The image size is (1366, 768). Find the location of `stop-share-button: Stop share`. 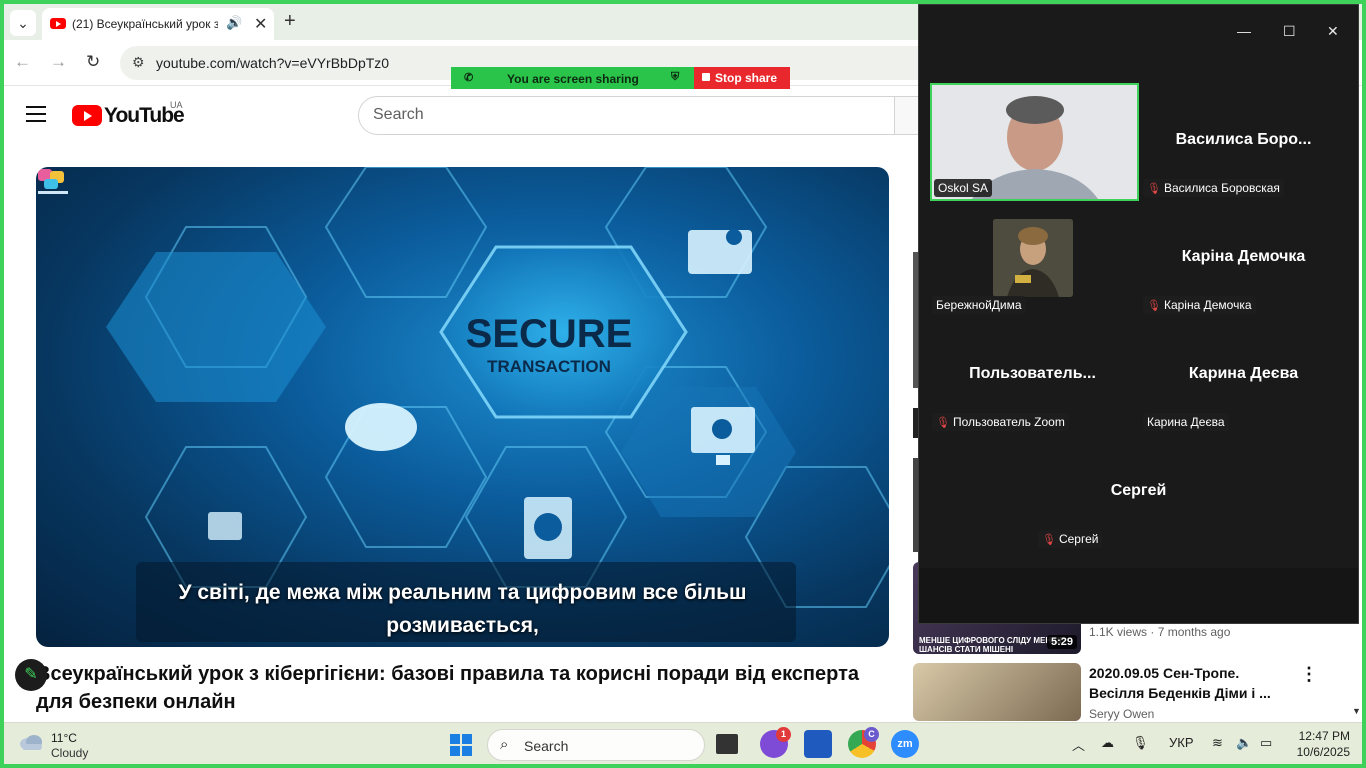

stop-share-button: Stop share is located at coordinates (742, 78).